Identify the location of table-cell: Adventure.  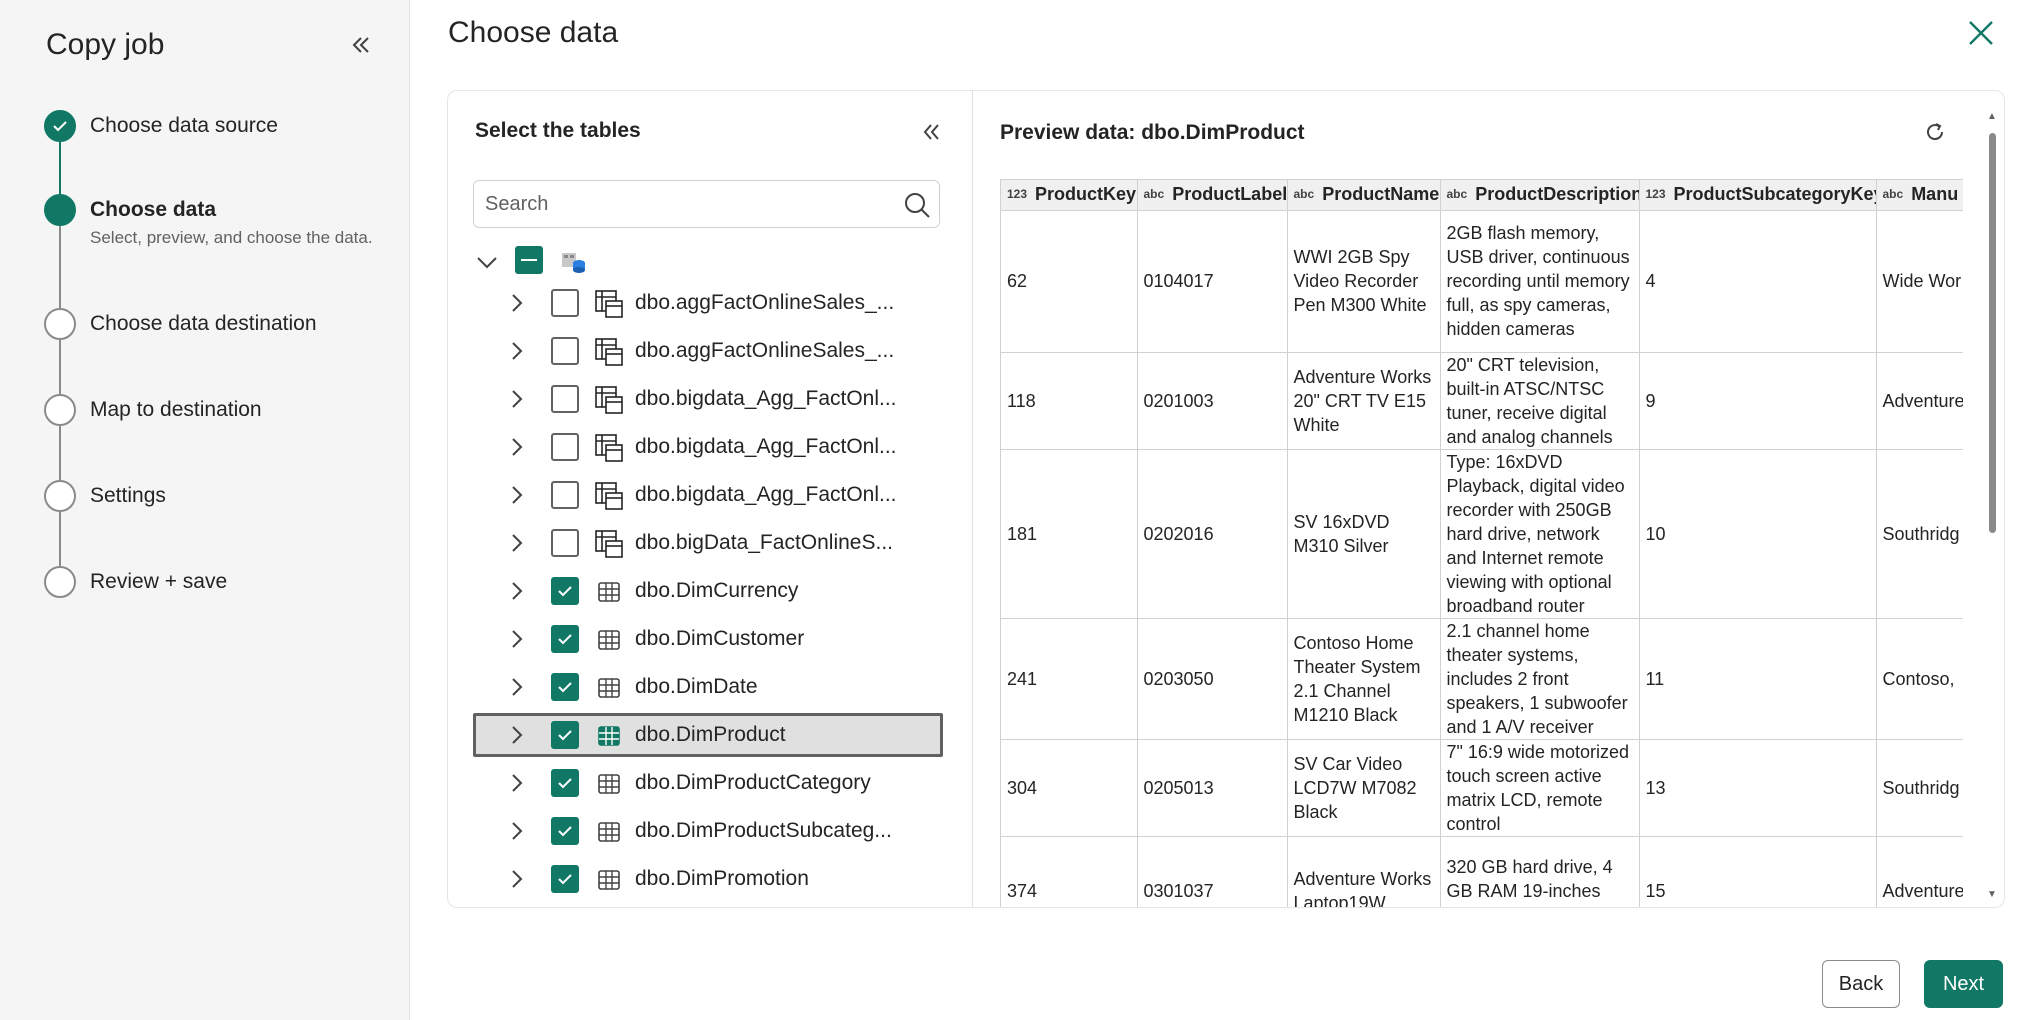
(1919, 871).